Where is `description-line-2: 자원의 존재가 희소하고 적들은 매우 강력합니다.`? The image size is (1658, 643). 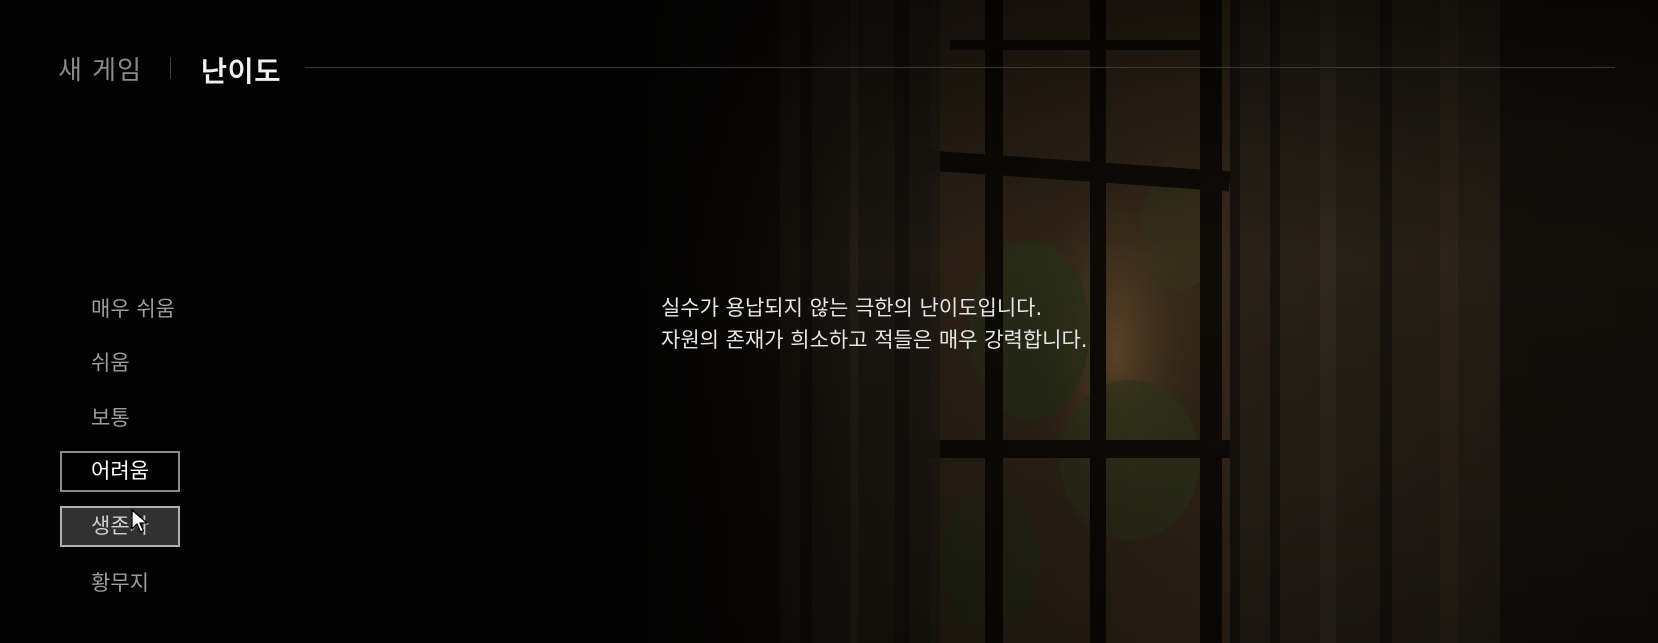 description-line-2: 자원의 존재가 희소하고 적들은 매우 강력합니다. is located at coordinates (874, 340).